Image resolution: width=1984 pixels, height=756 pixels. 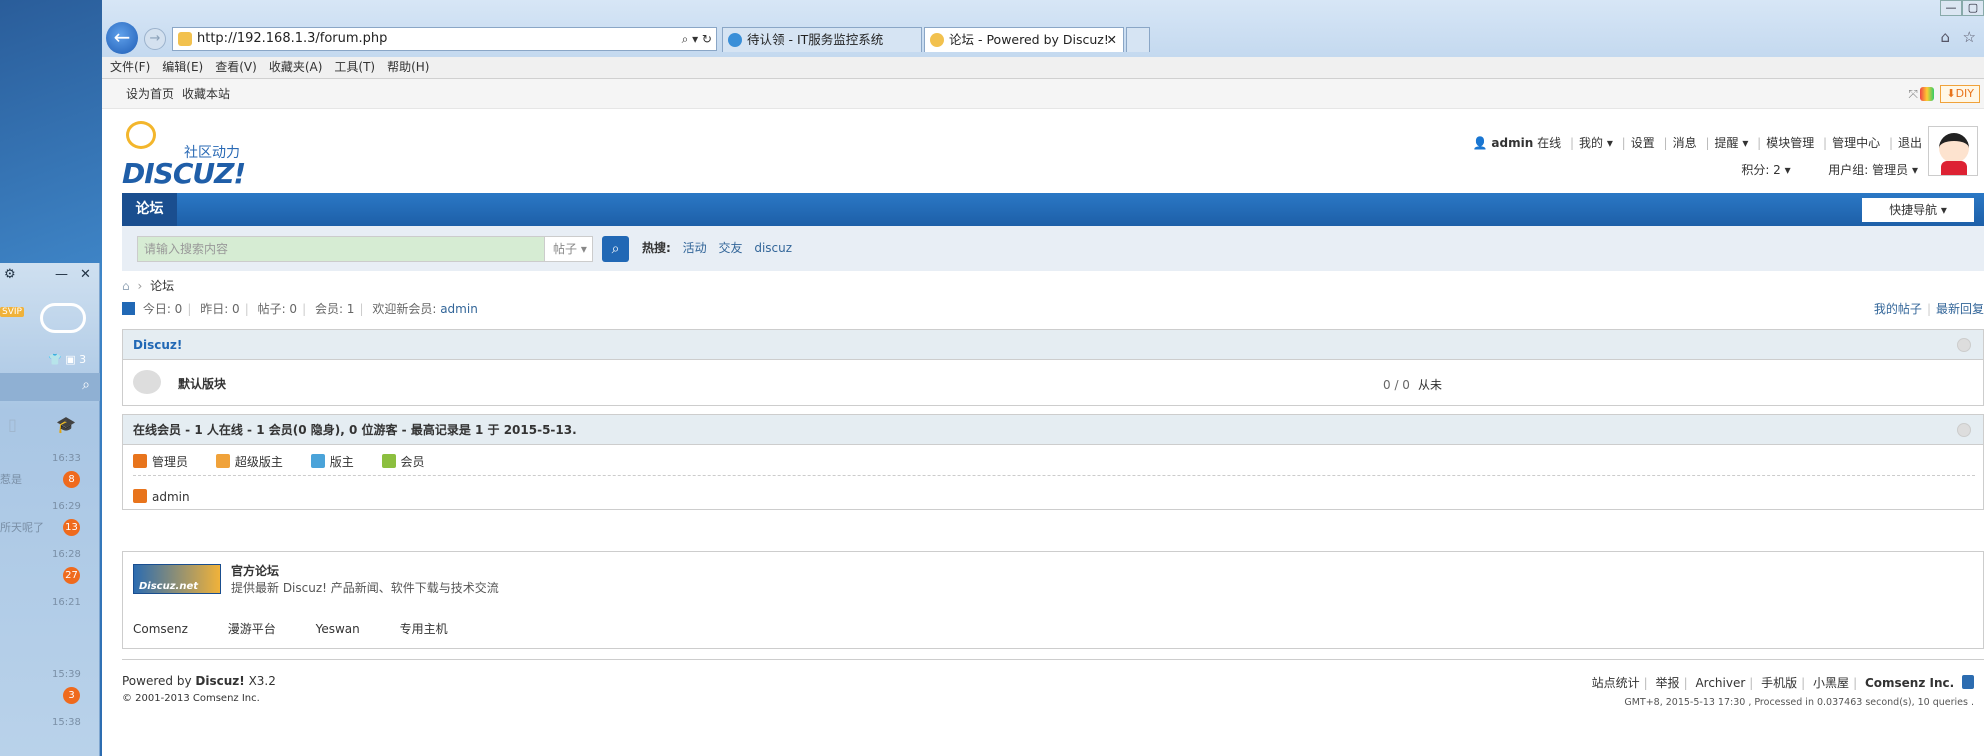 I want to click on forum-stats: 今日: 0 | 昨日: 0 | 帖子: 0 | 会员: 1 | 欢迎新会员: admin, so click(x=300, y=308).